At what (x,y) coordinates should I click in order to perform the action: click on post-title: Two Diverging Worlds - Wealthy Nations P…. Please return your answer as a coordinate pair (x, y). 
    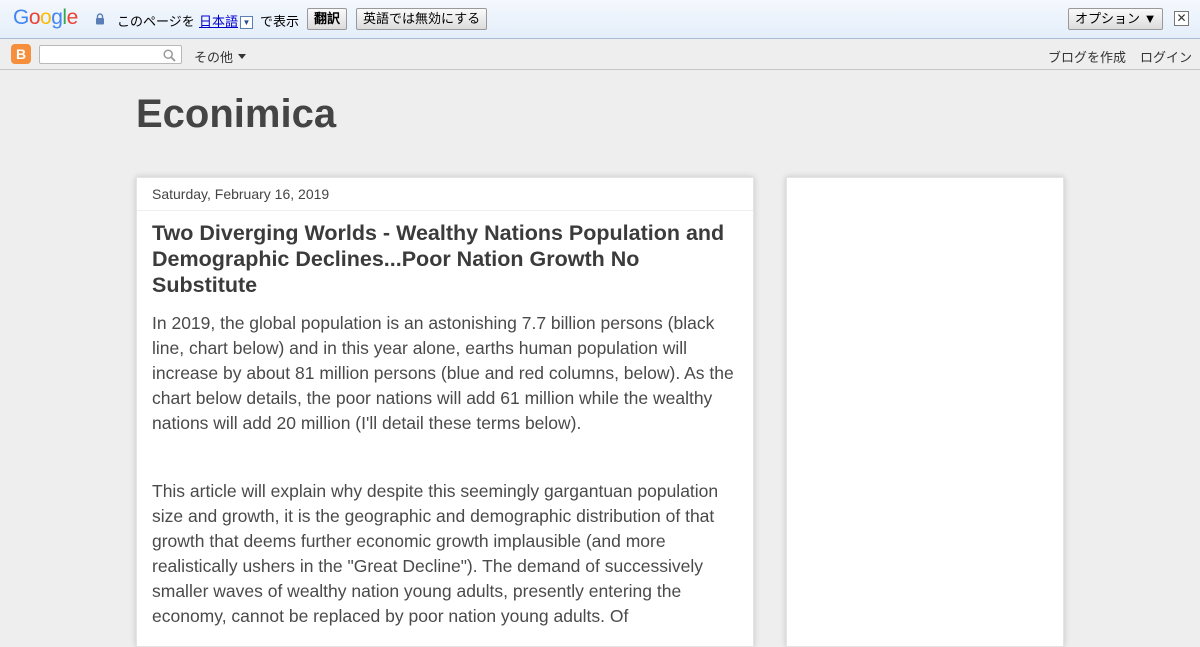
    Looking at the image, I should click on (447, 259).